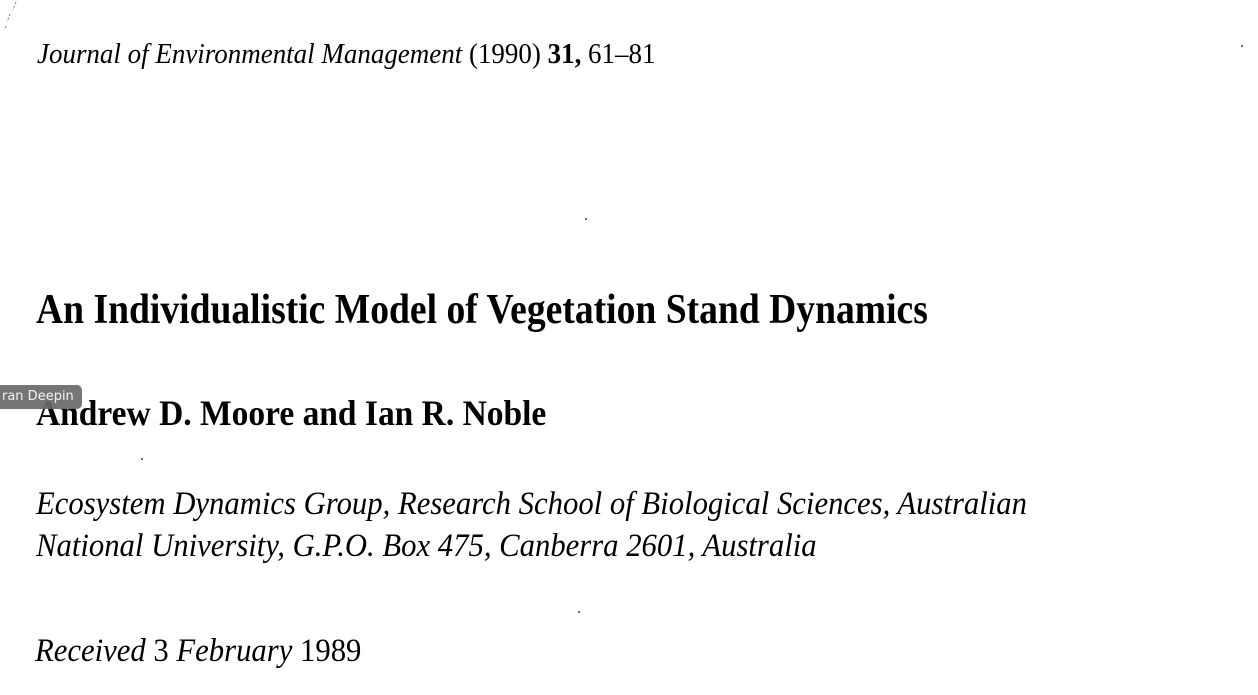 This screenshot has width=1258, height=695. Describe the element at coordinates (622, 54) in the screenshot. I see `journal-pages: 61–81` at that location.